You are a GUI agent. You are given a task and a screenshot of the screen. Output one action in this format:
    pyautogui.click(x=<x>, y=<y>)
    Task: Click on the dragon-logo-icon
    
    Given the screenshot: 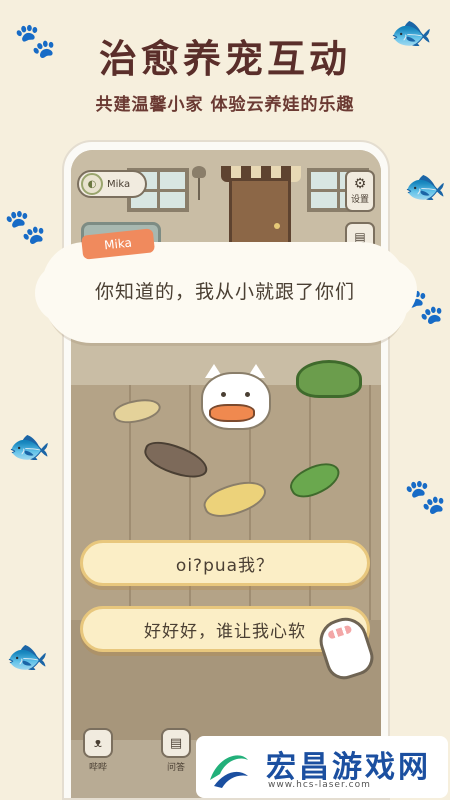 What is the action you would take?
    pyautogui.click(x=229, y=771)
    